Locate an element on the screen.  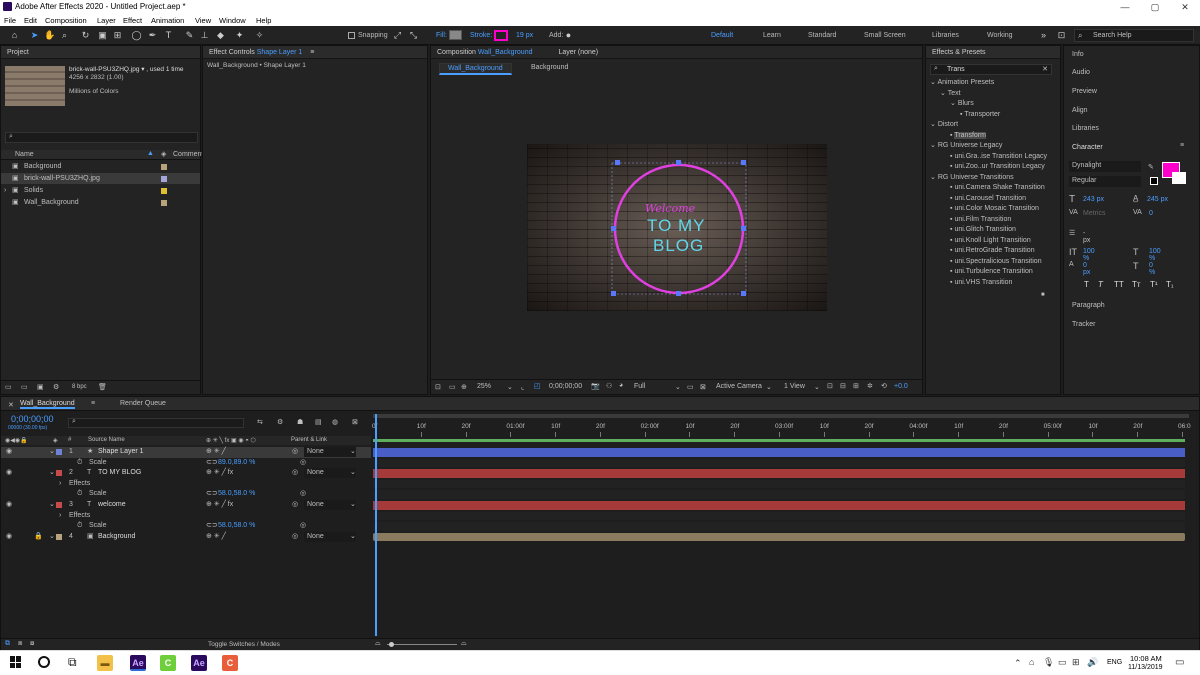
stroke-color-swatch is located at coordinates (1179, 178).